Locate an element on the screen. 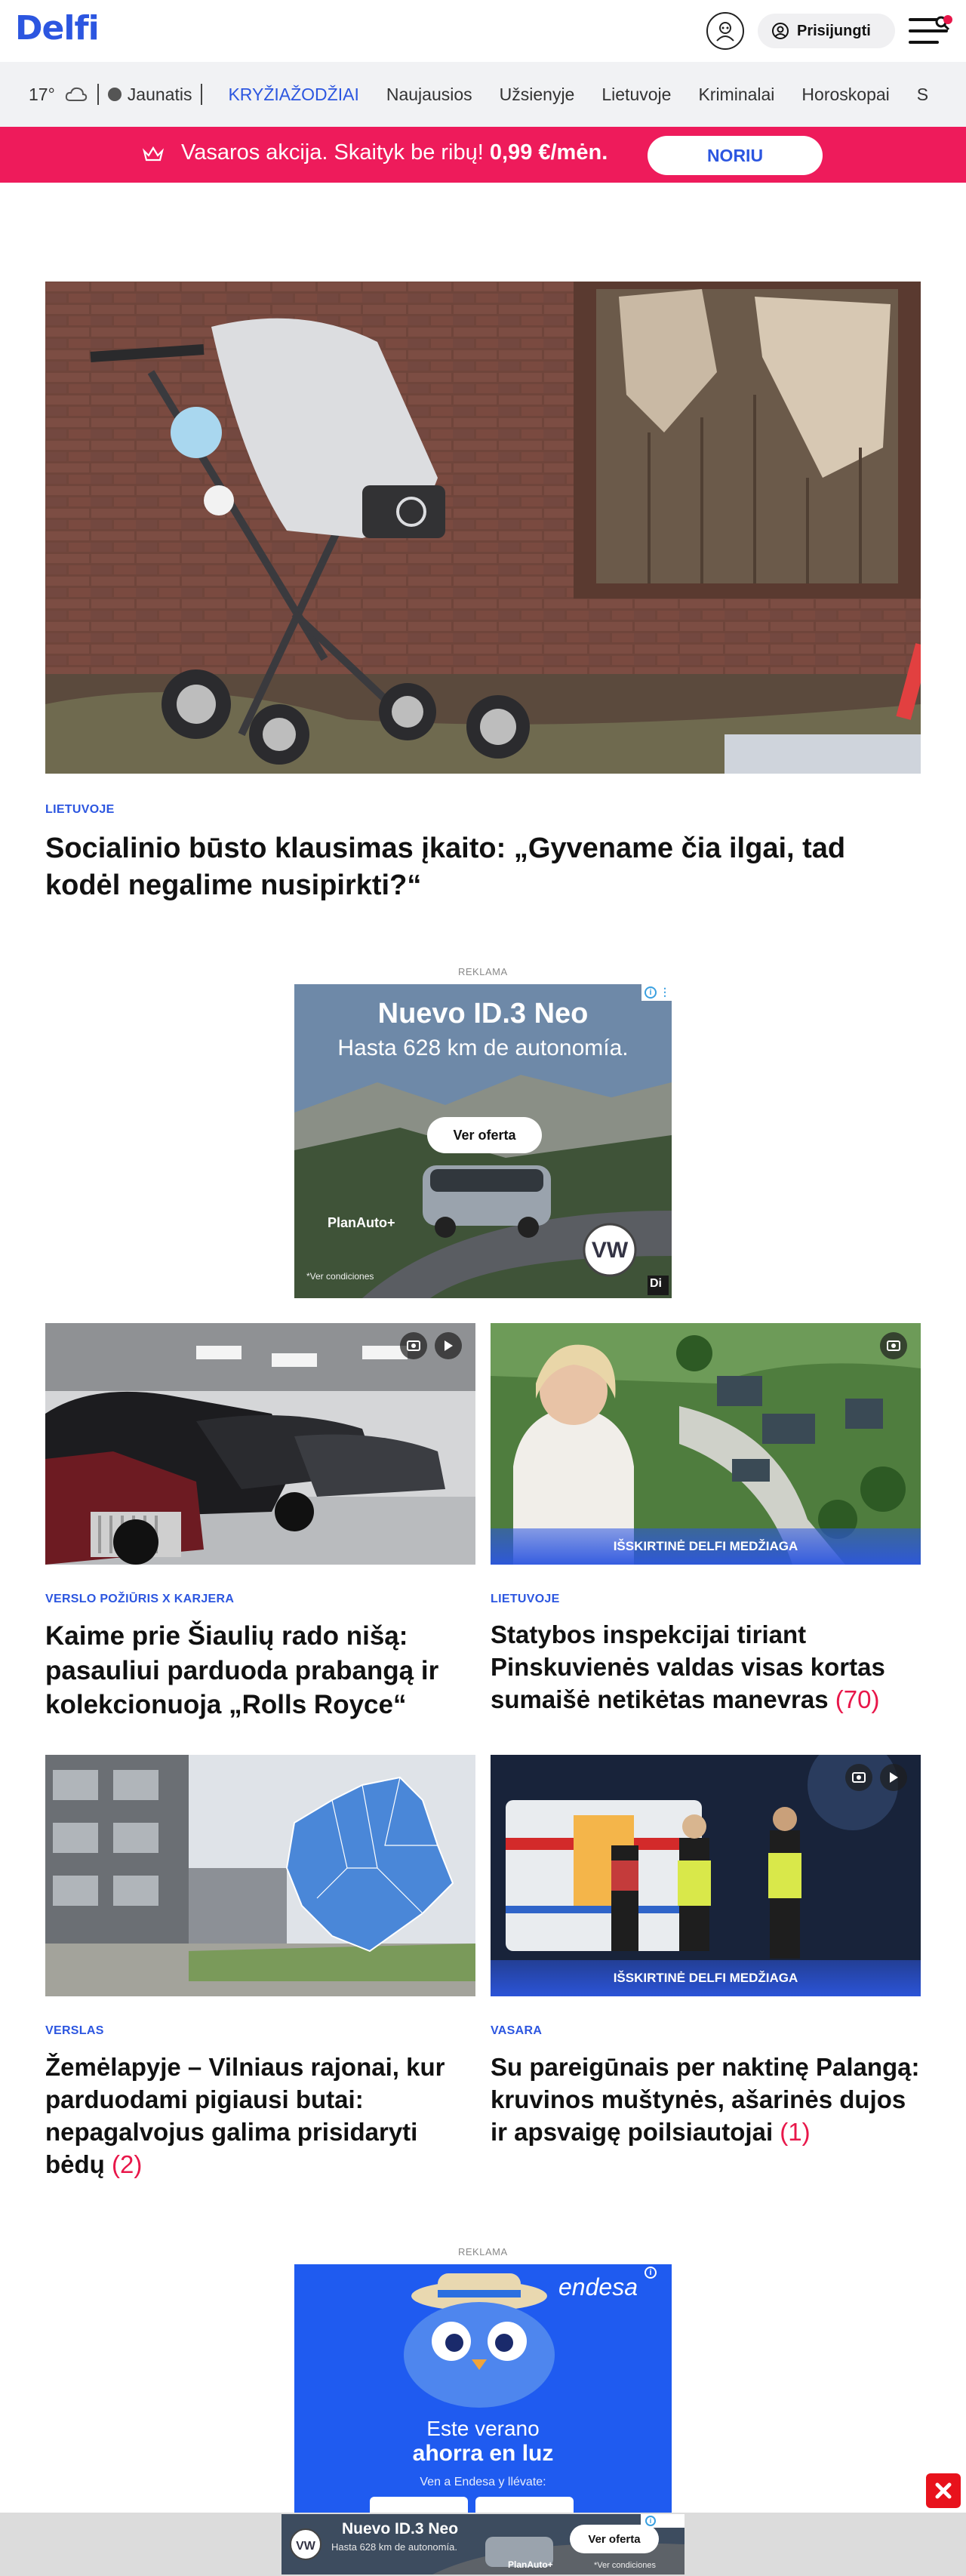 This screenshot has width=966, height=2576. ad-subline: Hasta 628 km de autonomía. is located at coordinates (483, 1048).